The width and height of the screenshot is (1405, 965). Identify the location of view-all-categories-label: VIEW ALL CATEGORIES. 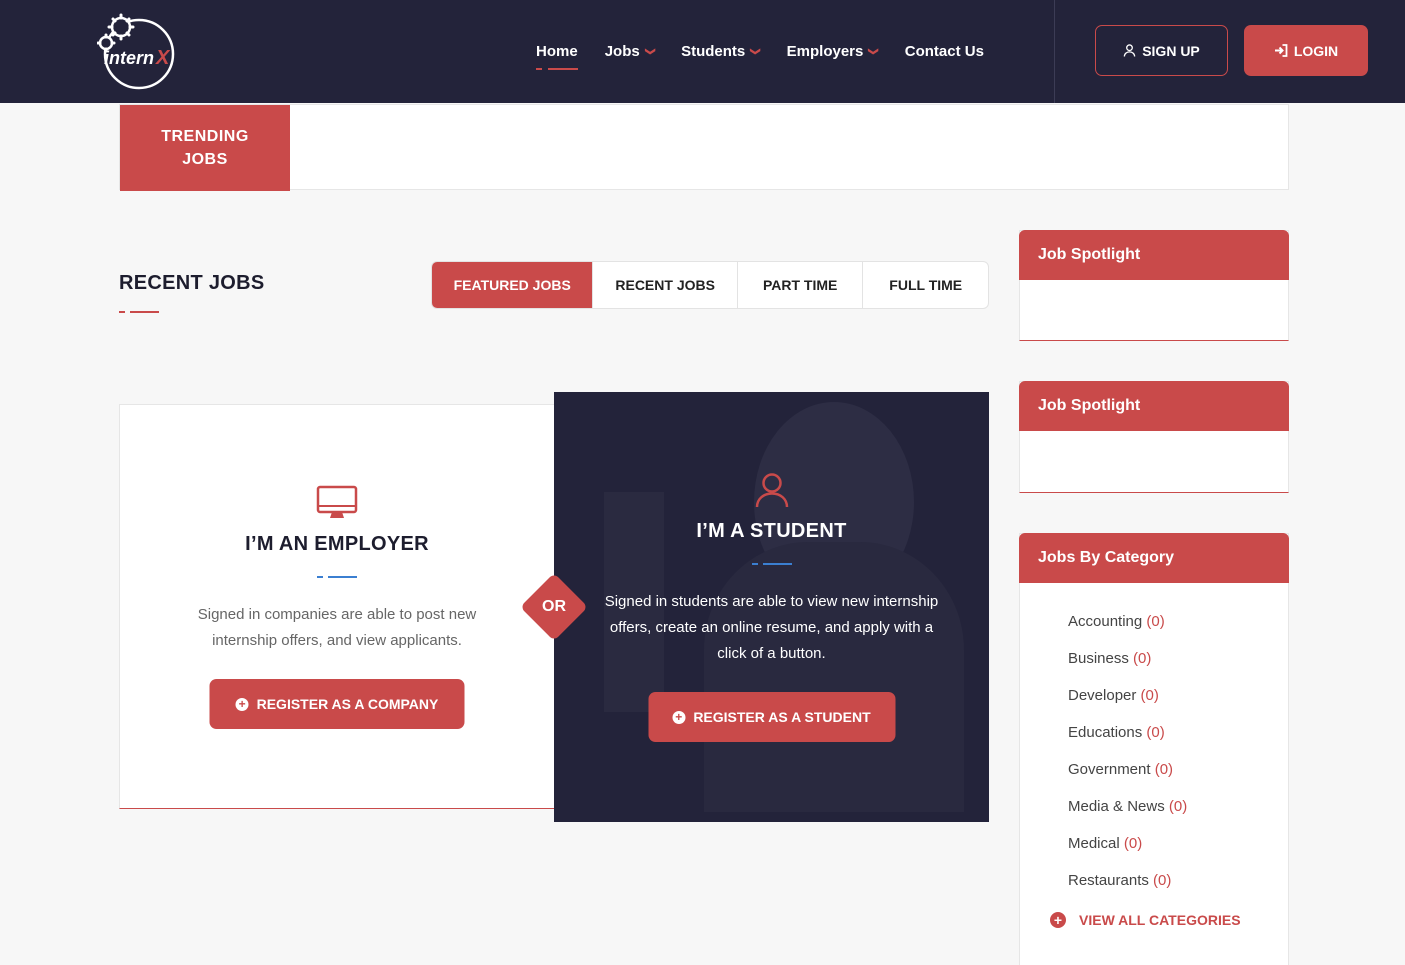
(1160, 920).